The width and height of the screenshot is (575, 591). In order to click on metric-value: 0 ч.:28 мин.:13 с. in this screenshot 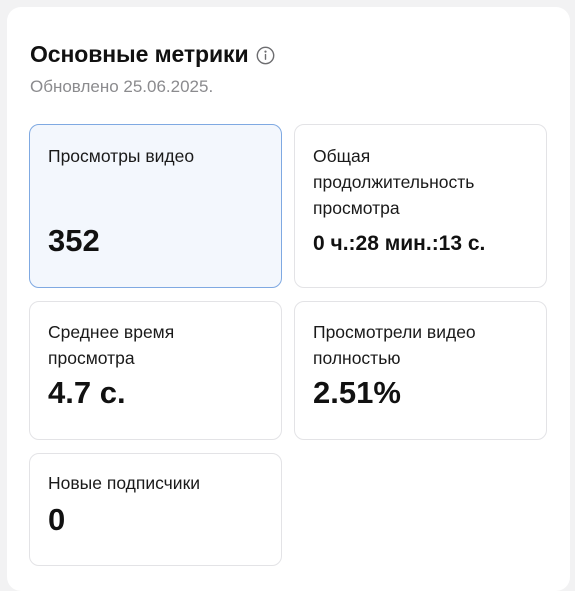, I will do `click(399, 243)`.